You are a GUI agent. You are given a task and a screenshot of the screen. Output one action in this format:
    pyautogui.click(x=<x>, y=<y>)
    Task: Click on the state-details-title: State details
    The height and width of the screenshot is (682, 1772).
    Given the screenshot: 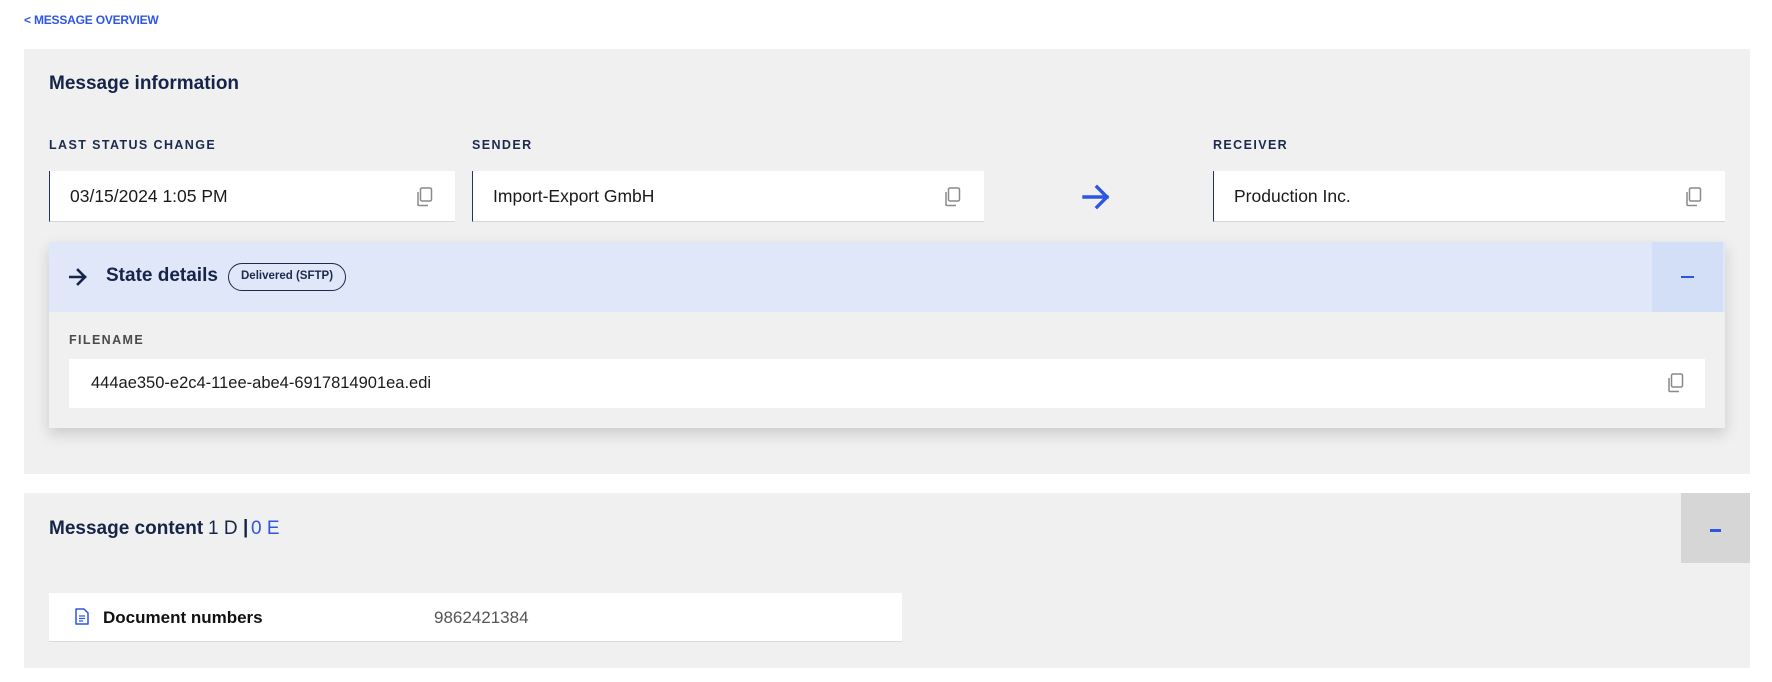 What is the action you would take?
    pyautogui.click(x=162, y=275)
    